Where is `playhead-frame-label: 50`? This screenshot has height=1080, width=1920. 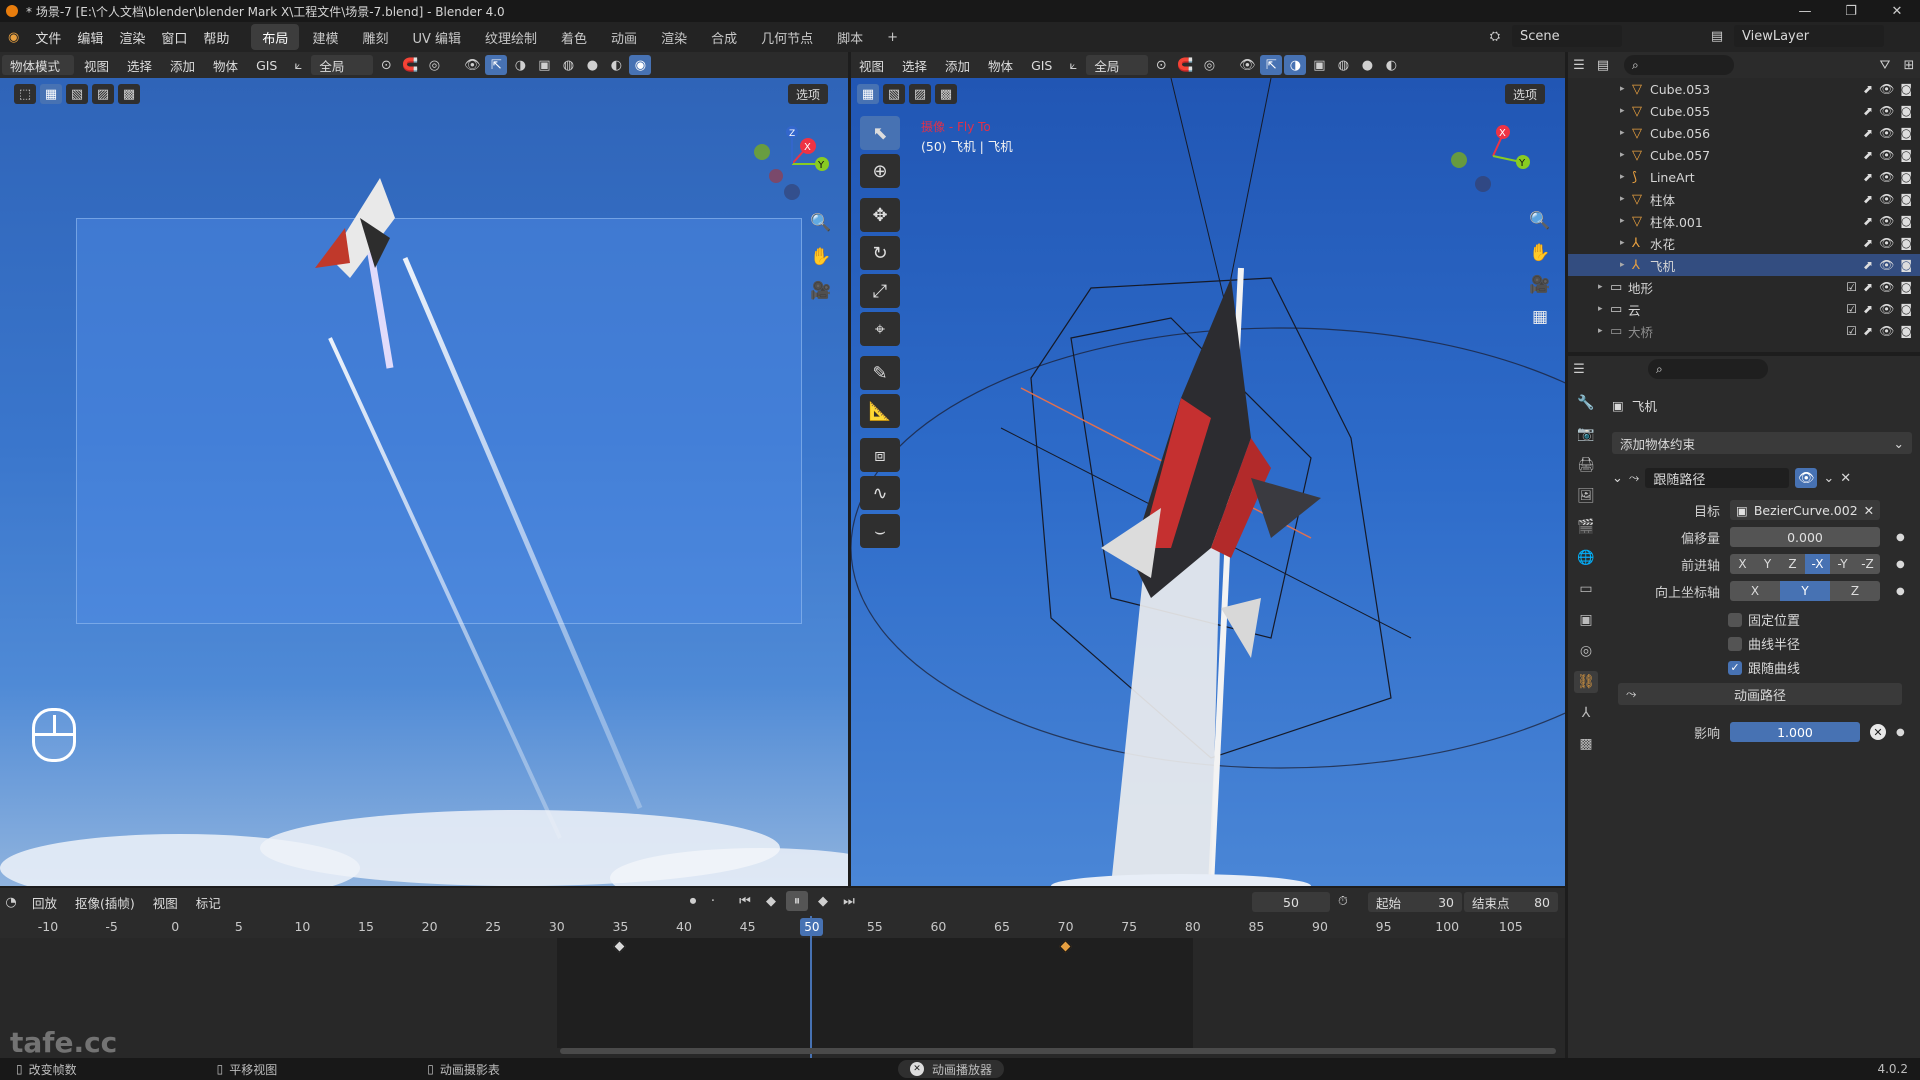 playhead-frame-label: 50 is located at coordinates (812, 927).